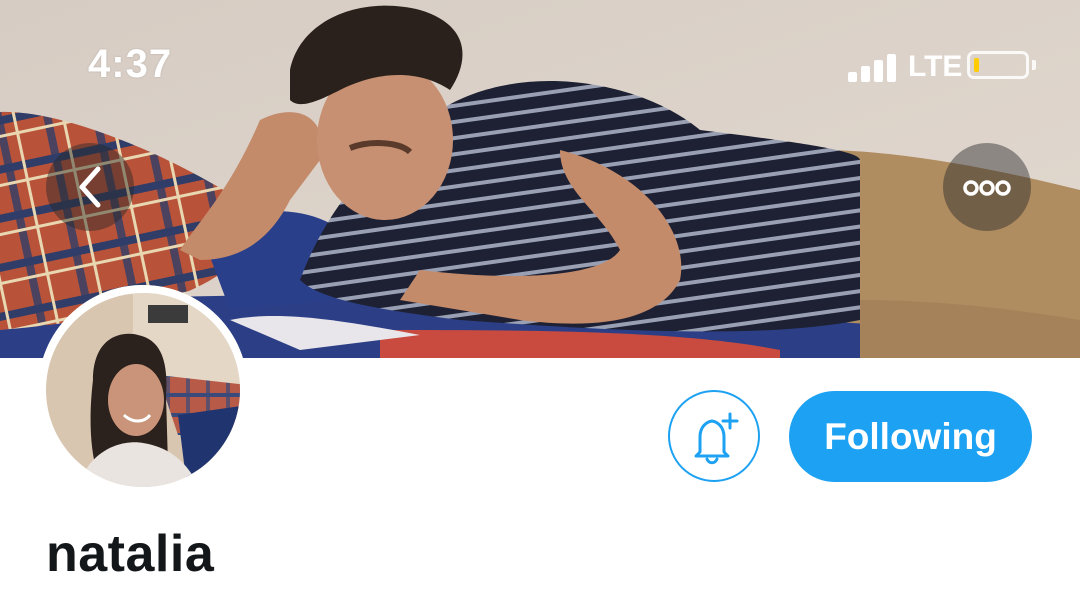 The height and width of the screenshot is (597, 1080). I want to click on back-button, so click(90, 187).